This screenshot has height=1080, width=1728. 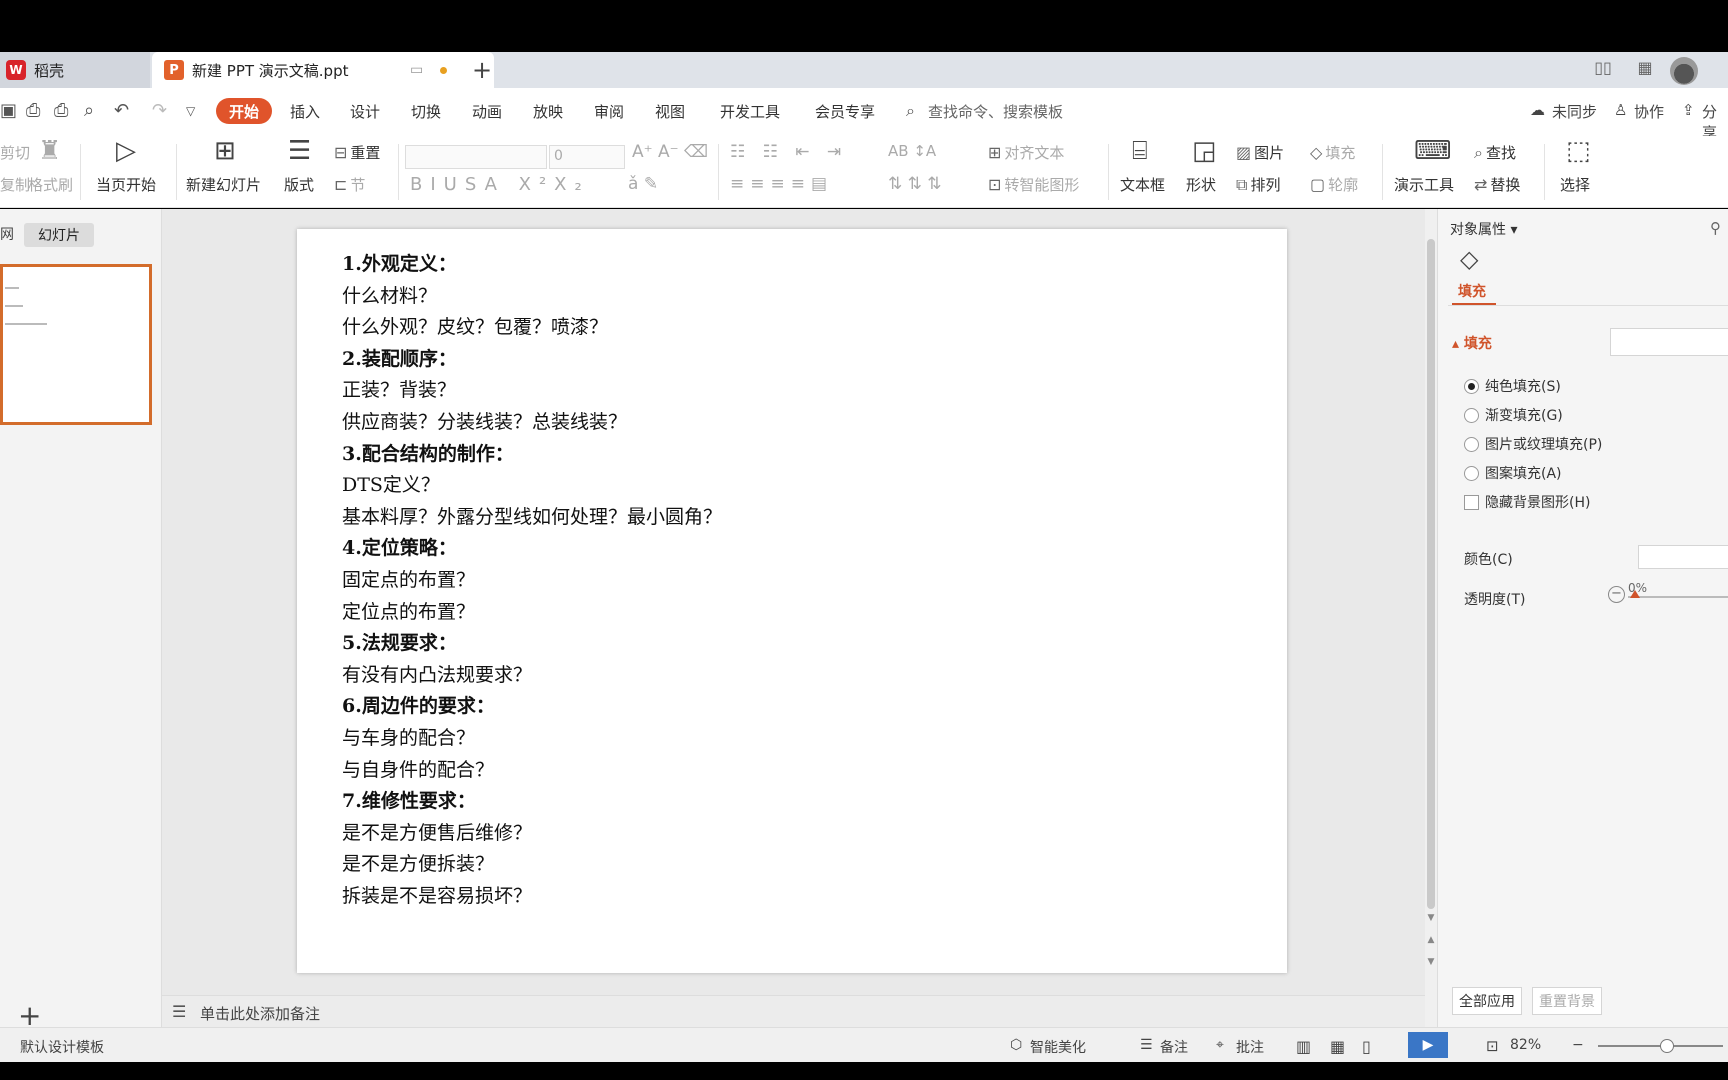 I want to click on panel-title: 对象属性 ▾, so click(x=1483, y=229).